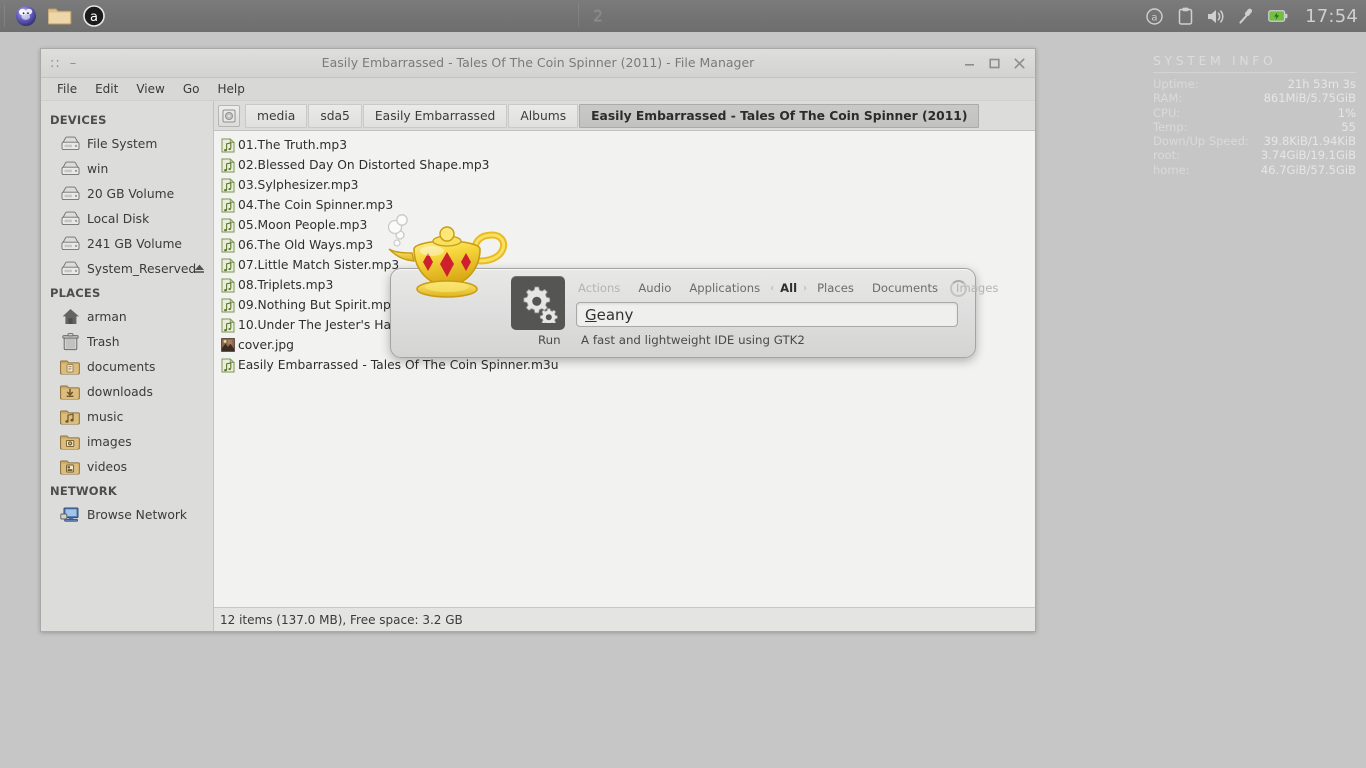 This screenshot has height=768, width=1366. Describe the element at coordinates (994, 63) in the screenshot. I see `maximize-button` at that location.